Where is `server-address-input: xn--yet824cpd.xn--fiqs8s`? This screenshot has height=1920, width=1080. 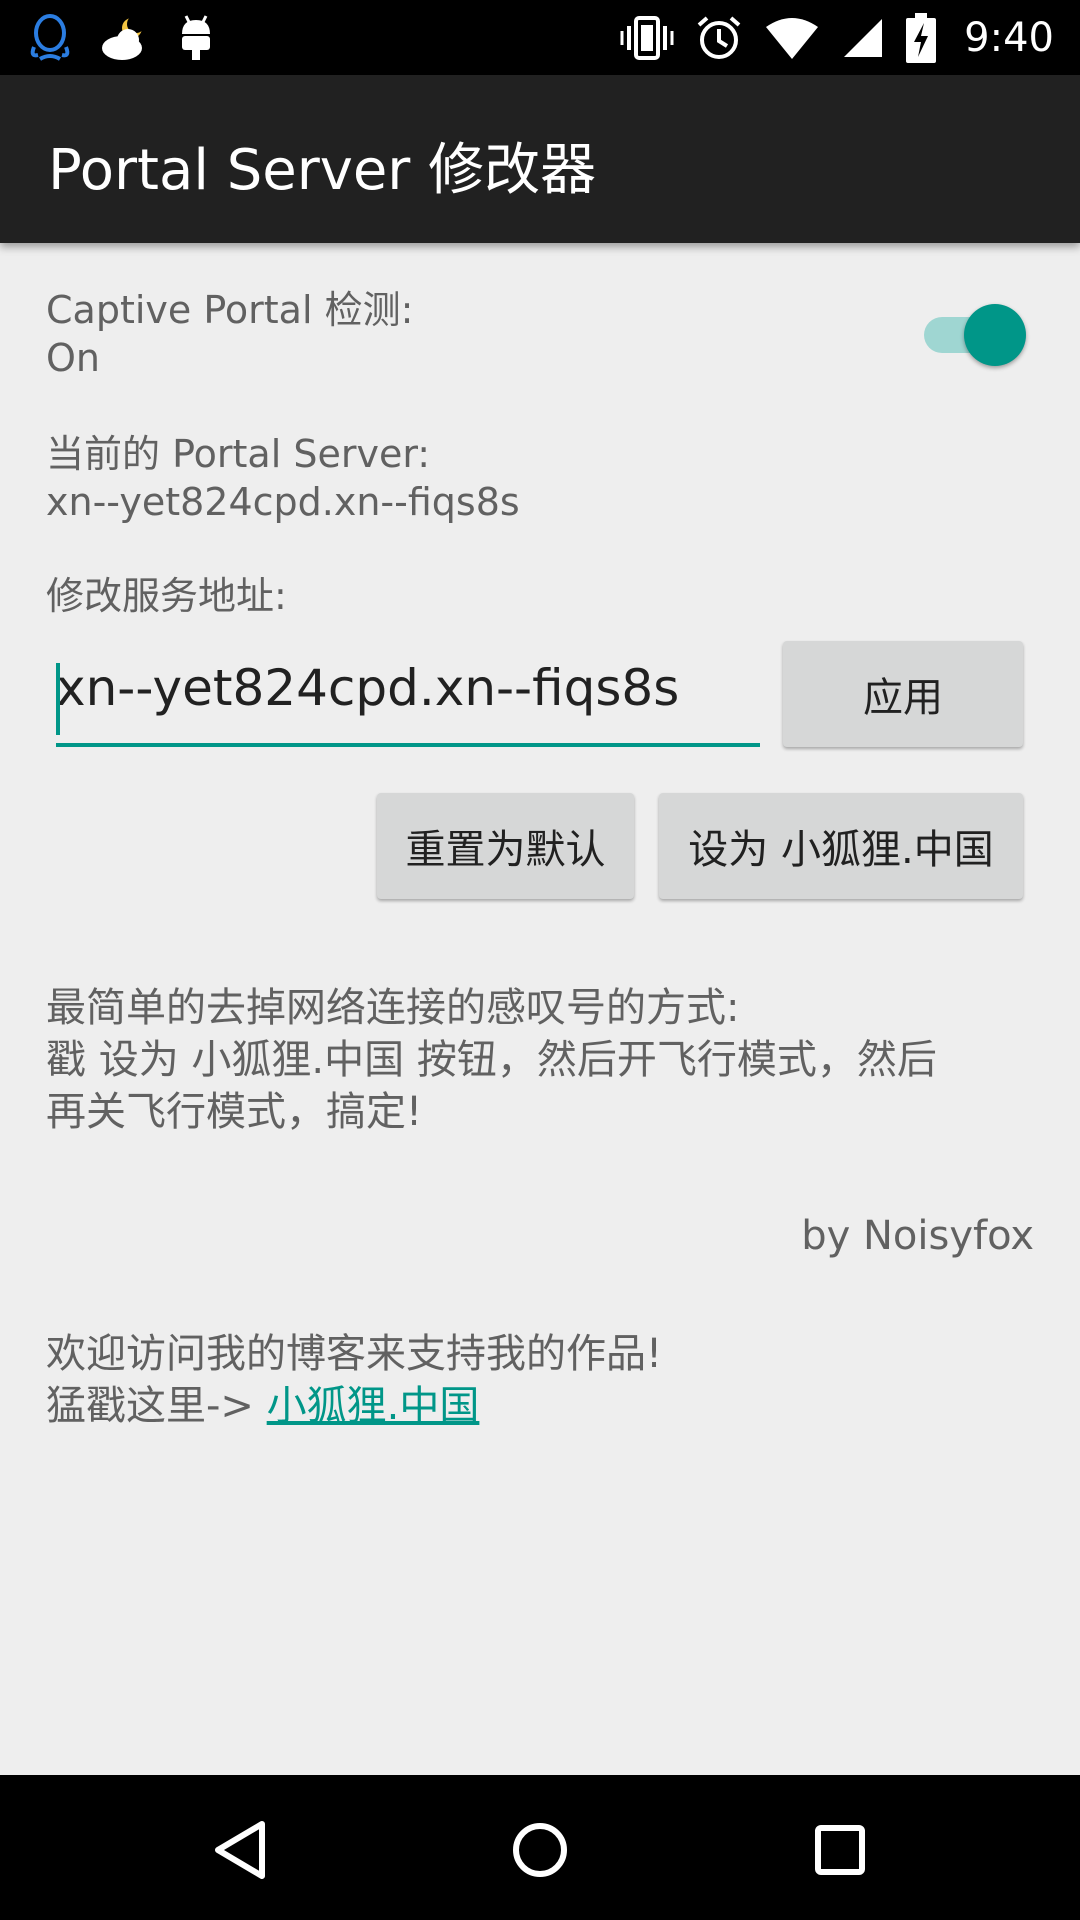 server-address-input: xn--yet824cpd.xn--fiqs8s is located at coordinates (408, 694).